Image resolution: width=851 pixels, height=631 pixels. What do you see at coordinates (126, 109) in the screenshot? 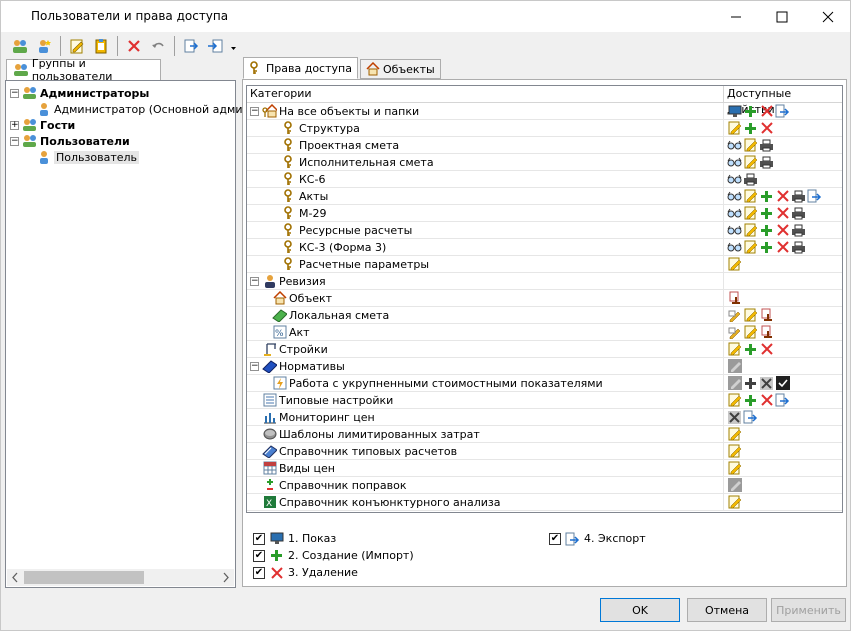
I see `tree-item: Администратор (Основной адми` at bounding box center [126, 109].